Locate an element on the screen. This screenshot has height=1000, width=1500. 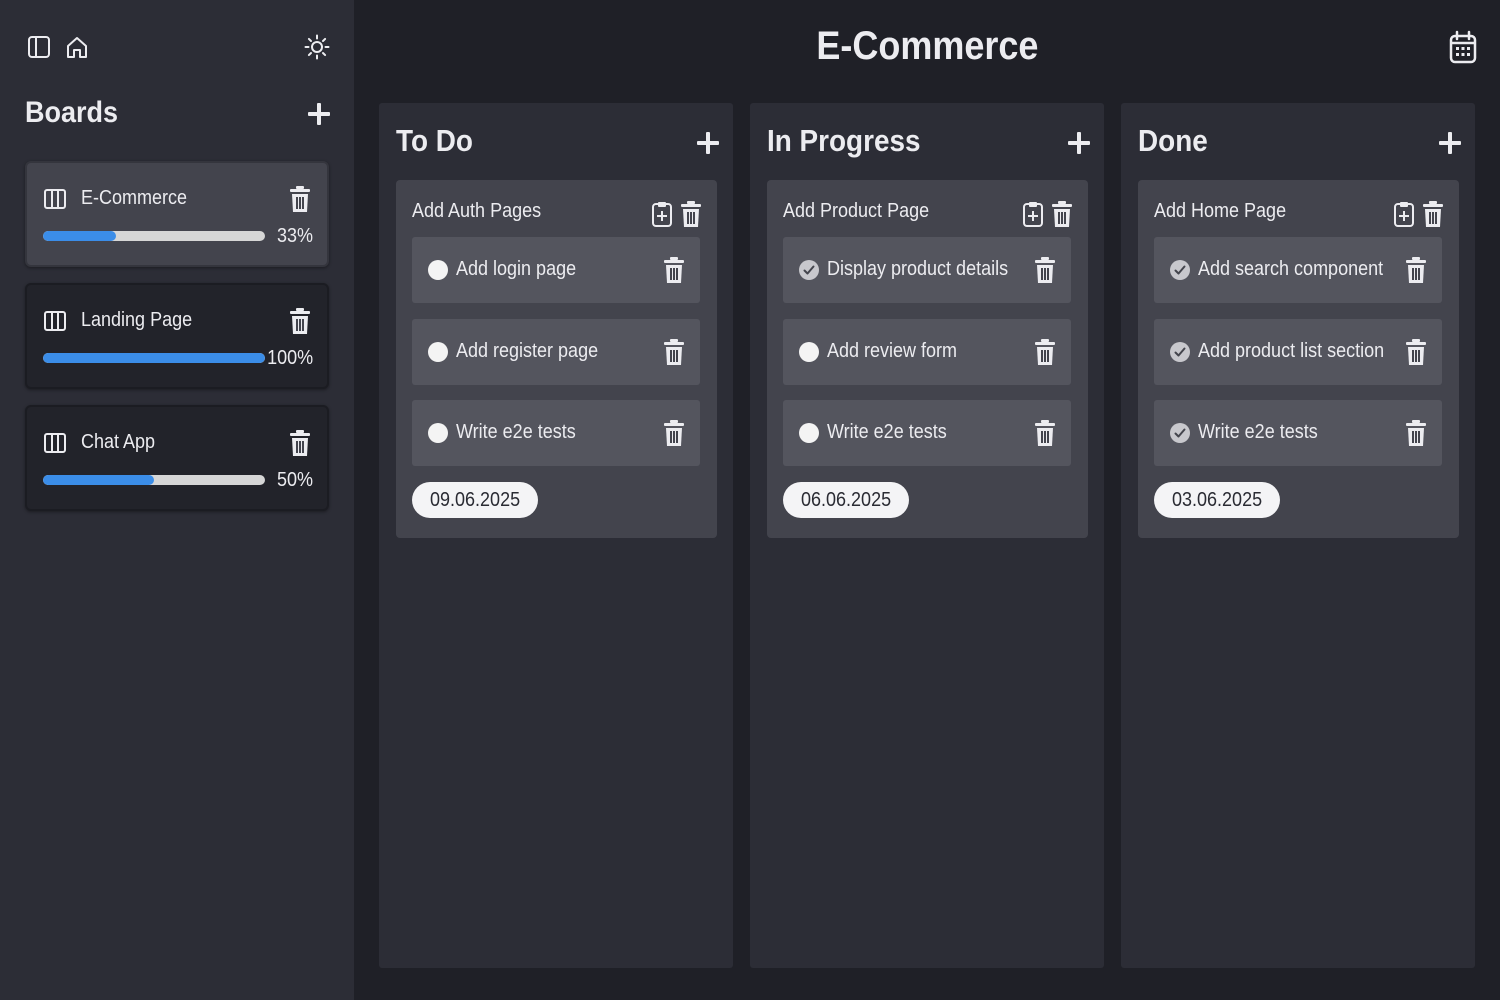
column-title: Done is located at coordinates (1173, 140).